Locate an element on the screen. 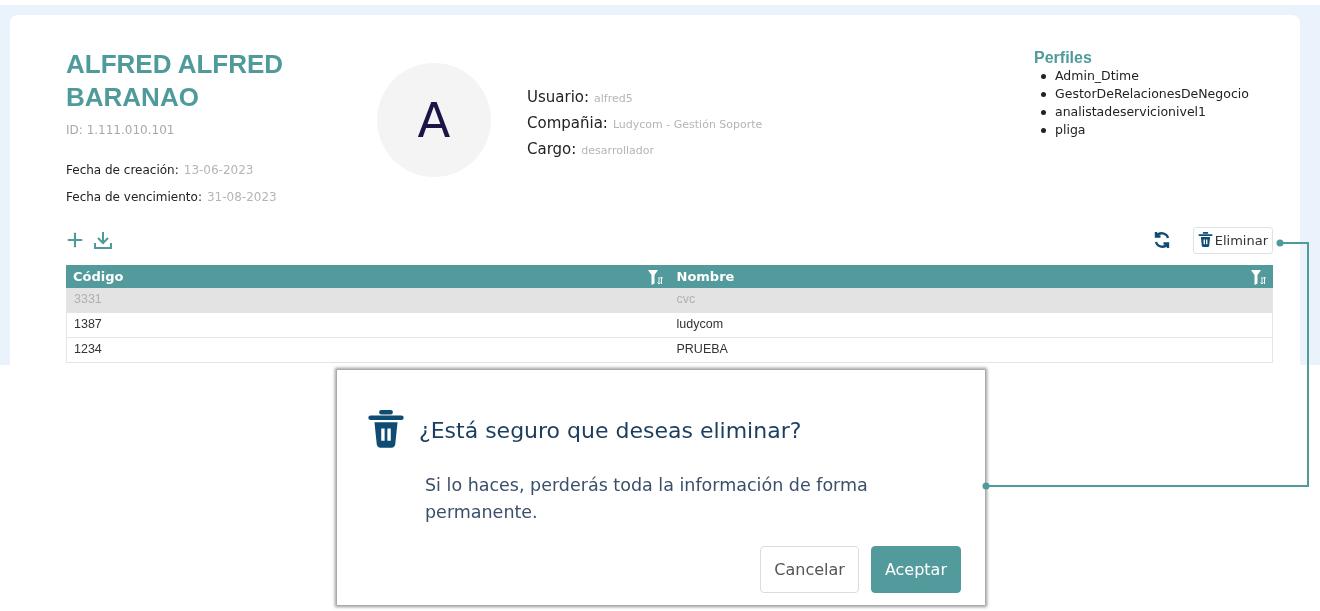  avatar: A is located at coordinates (434, 120).